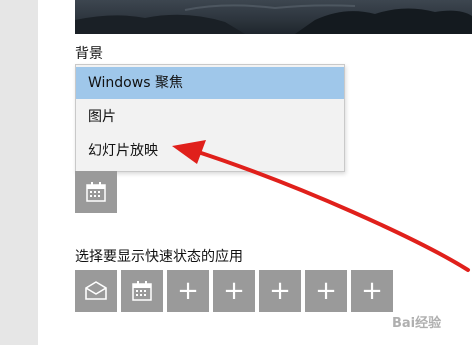  What do you see at coordinates (19, 172) in the screenshot?
I see `left-navigation-strip` at bounding box center [19, 172].